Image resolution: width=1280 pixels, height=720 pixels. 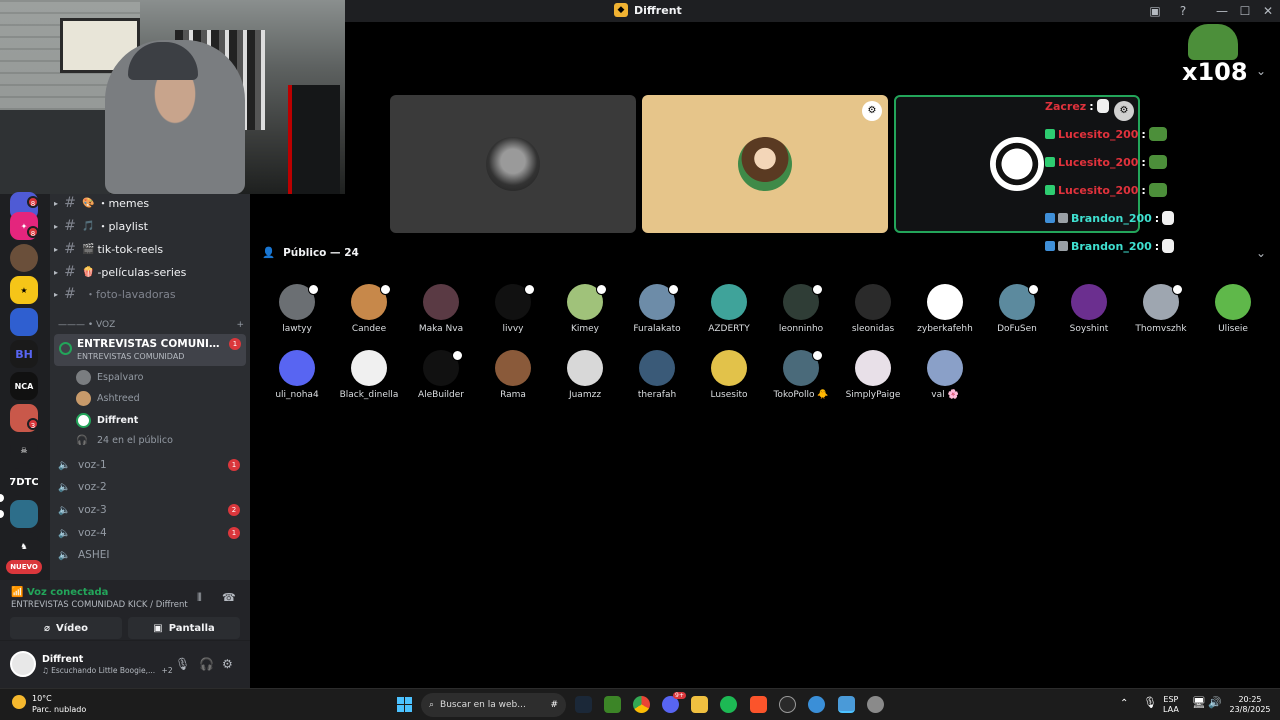 What do you see at coordinates (945, 382) in the screenshot?
I see `audience-member: val 🌸` at bounding box center [945, 382].